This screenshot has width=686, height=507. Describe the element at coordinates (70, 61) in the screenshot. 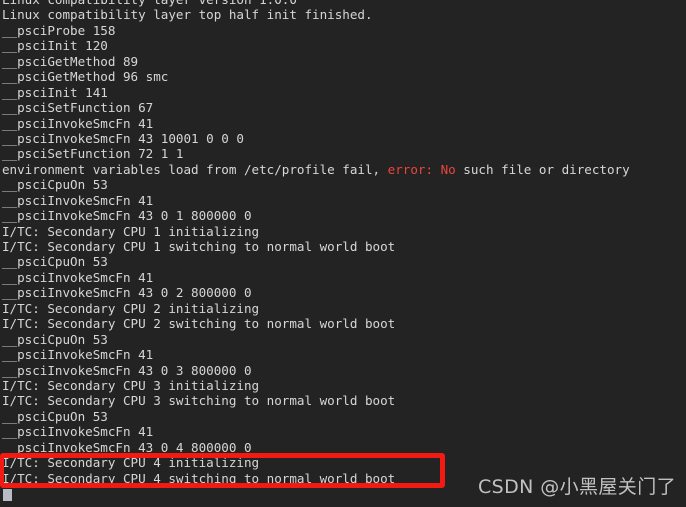

I see `console-line: __psciGetMethod 89` at that location.